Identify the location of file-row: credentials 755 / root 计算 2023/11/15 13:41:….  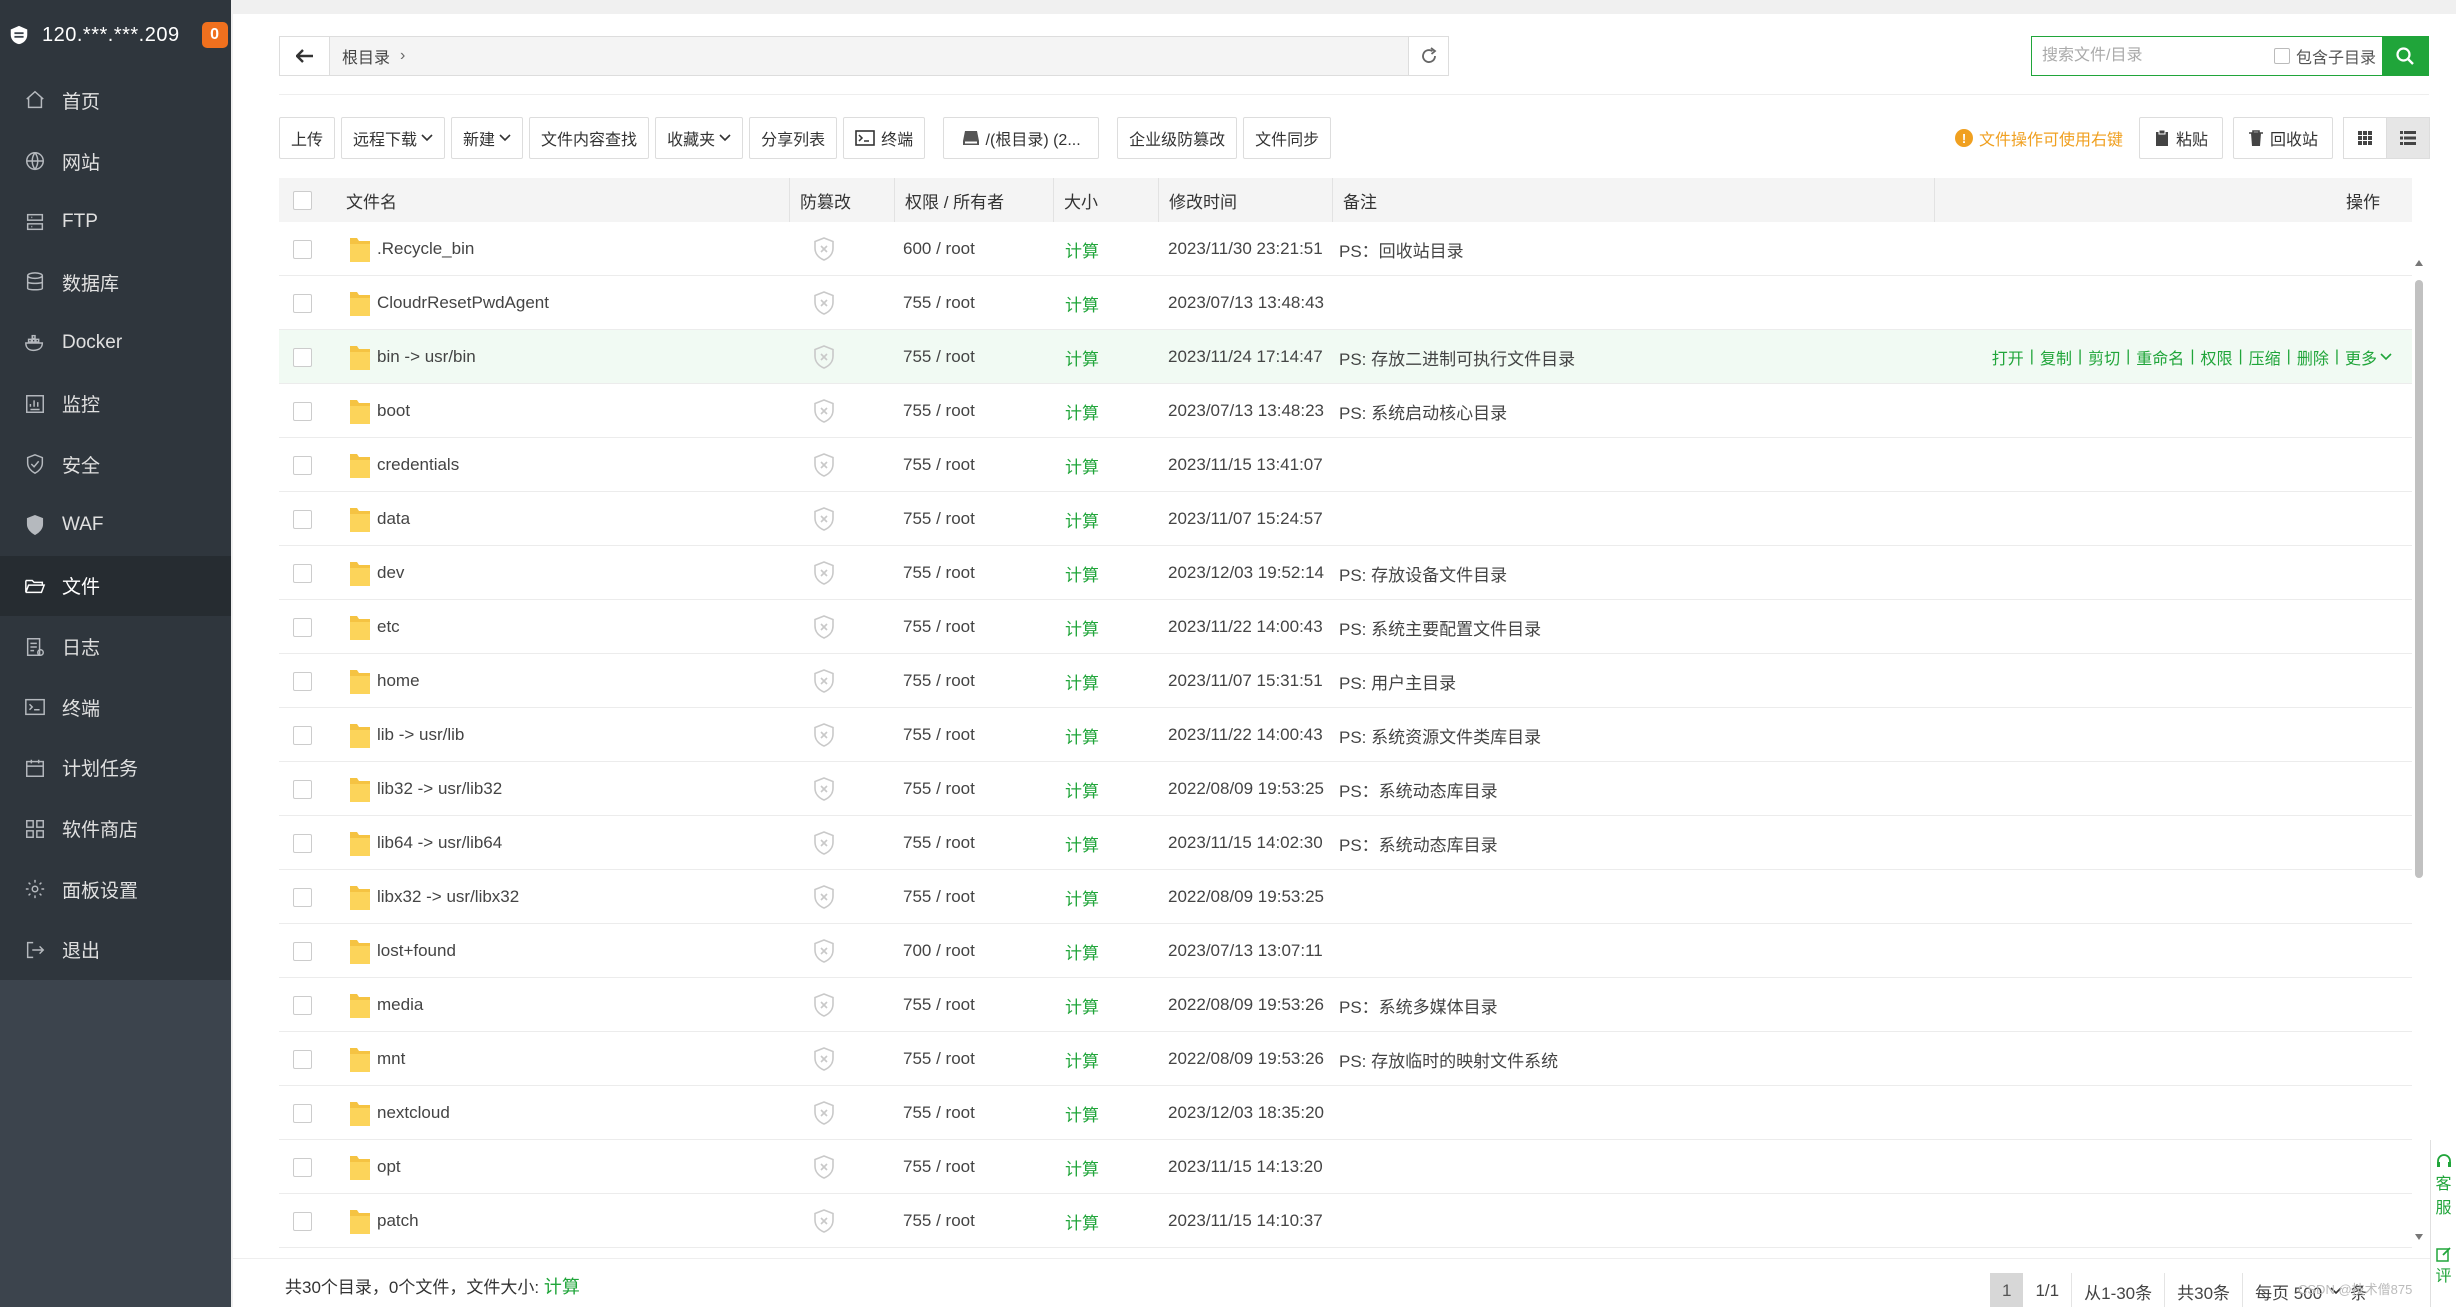
(1345, 465).